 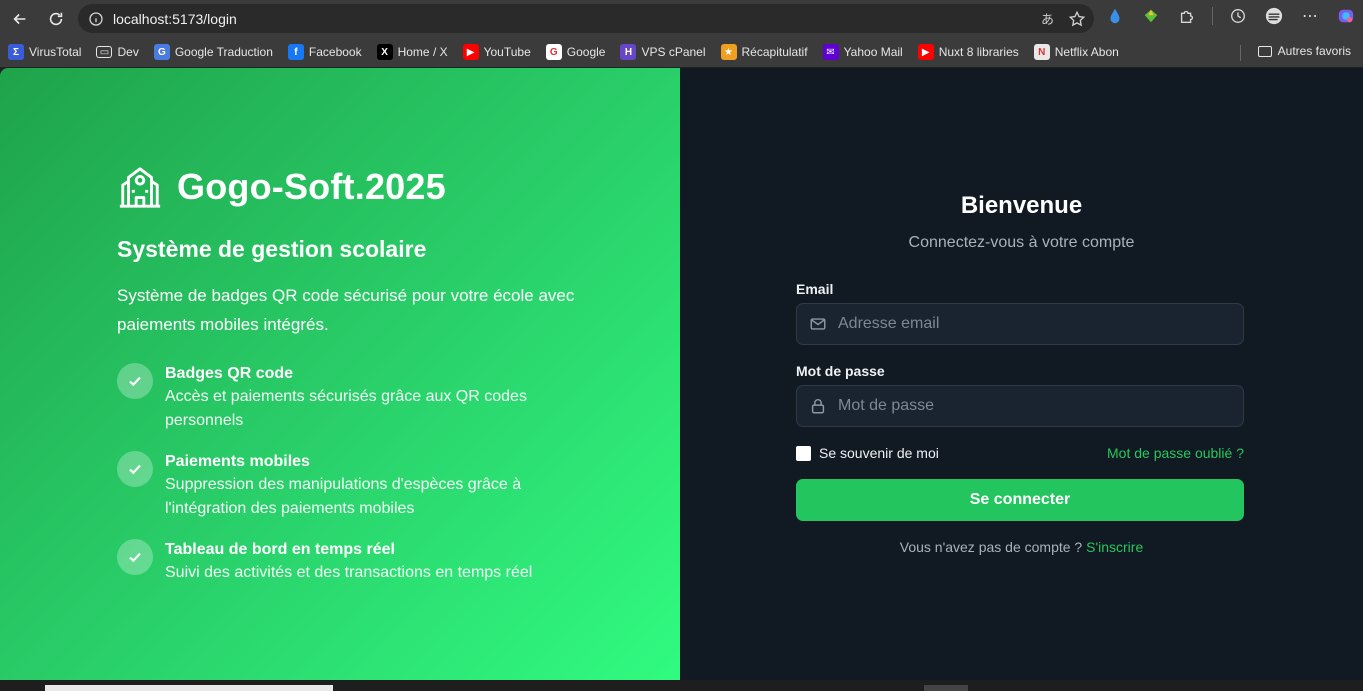 I want to click on bookmark-label: Google Traduction, so click(x=223, y=52).